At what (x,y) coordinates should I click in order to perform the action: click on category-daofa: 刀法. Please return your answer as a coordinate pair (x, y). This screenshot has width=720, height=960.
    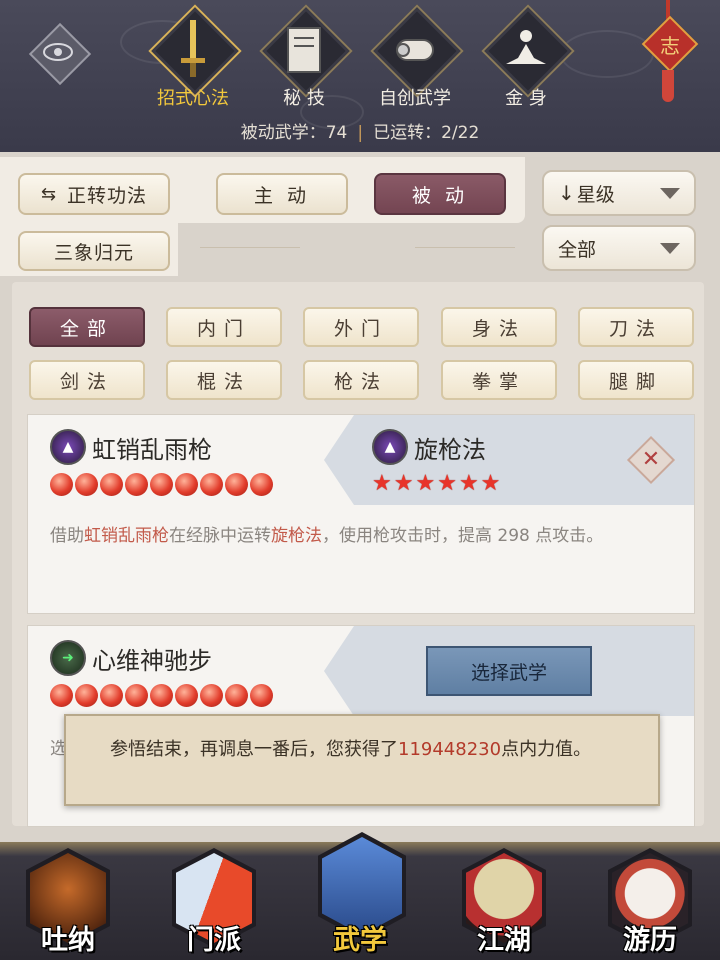
    Looking at the image, I should click on (636, 327).